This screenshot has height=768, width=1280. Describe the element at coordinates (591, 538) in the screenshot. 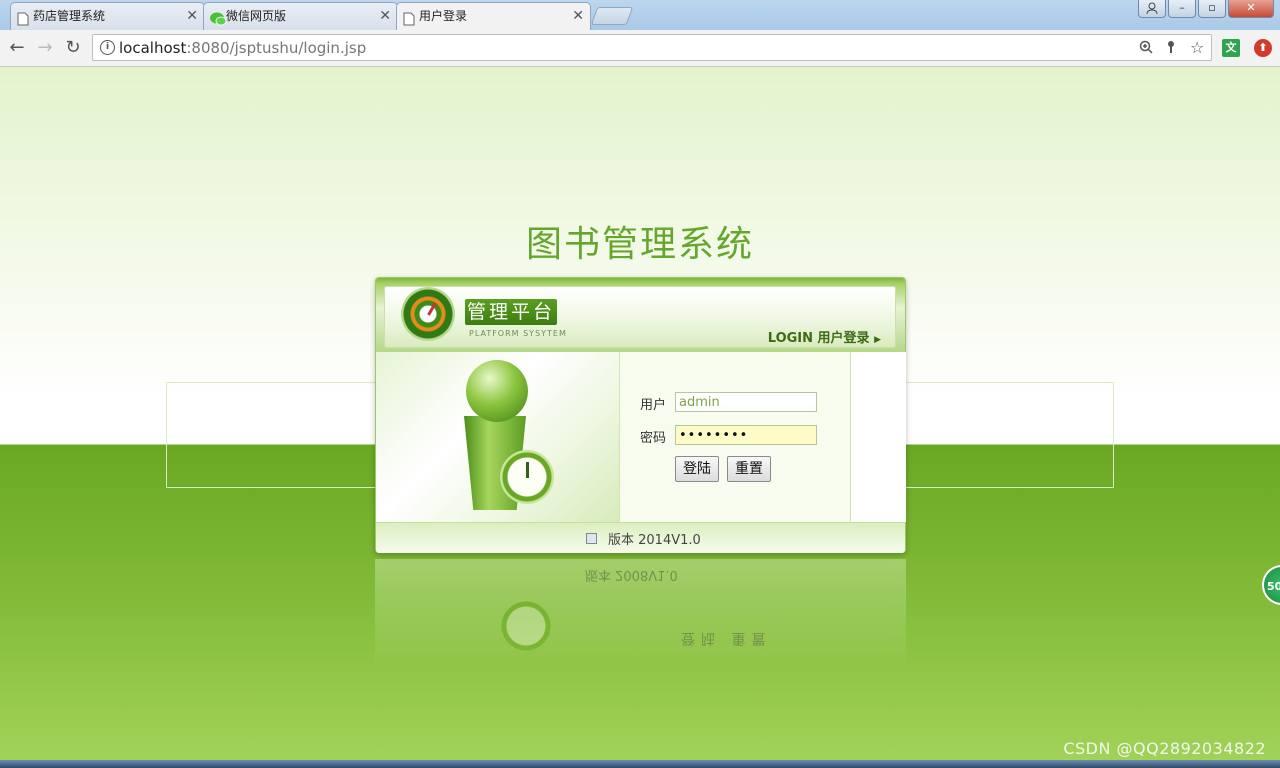

I see `document-icon` at that location.